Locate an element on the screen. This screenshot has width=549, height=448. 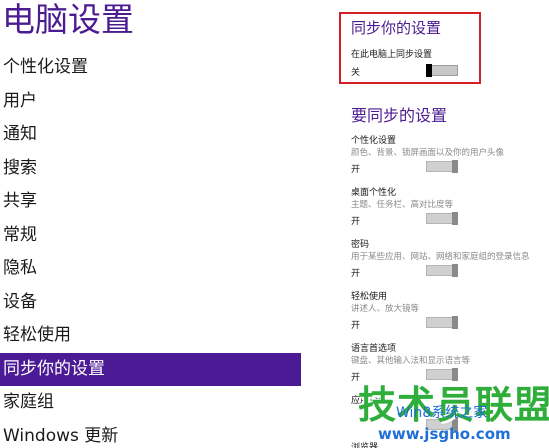
sync-item-description: 颜色、背景、锁屏画面以及你的用户头像 is located at coordinates (428, 153).